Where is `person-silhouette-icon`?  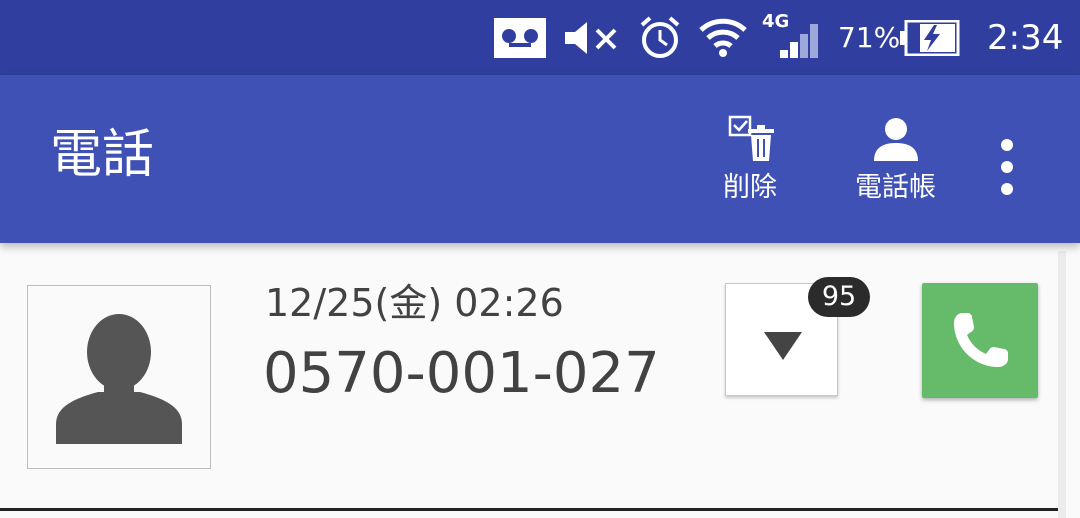
person-silhouette-icon is located at coordinates (119, 377).